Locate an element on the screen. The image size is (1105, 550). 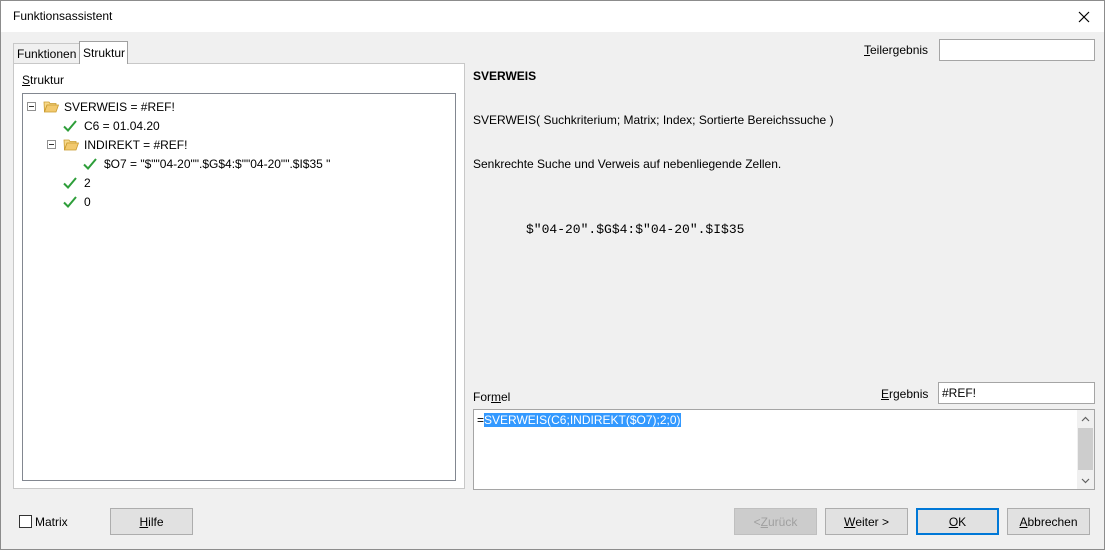
formula-selection: SVERWEIS(C6;INDIREKT($O7);2;0) is located at coordinates (582, 420).